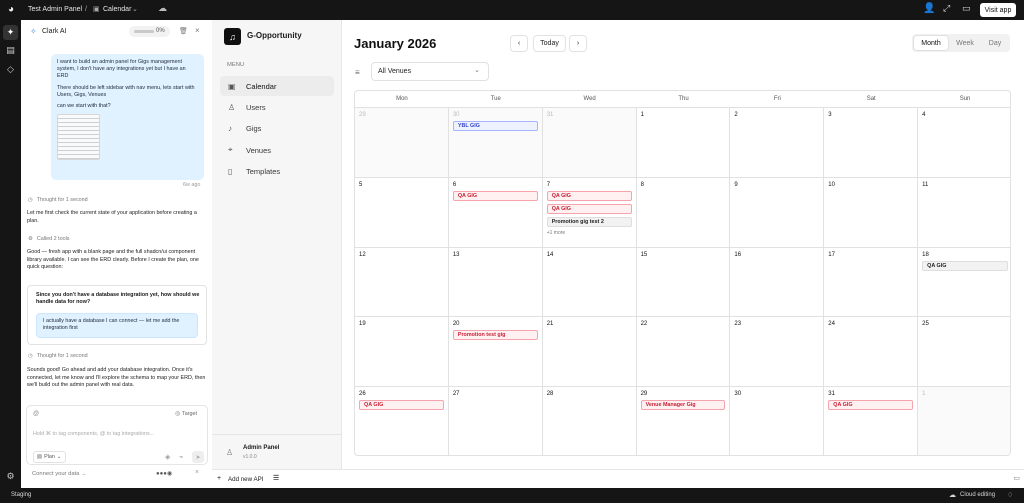 The image size is (1024, 503). I want to click on calendar-day-cell: 16, so click(777, 282).